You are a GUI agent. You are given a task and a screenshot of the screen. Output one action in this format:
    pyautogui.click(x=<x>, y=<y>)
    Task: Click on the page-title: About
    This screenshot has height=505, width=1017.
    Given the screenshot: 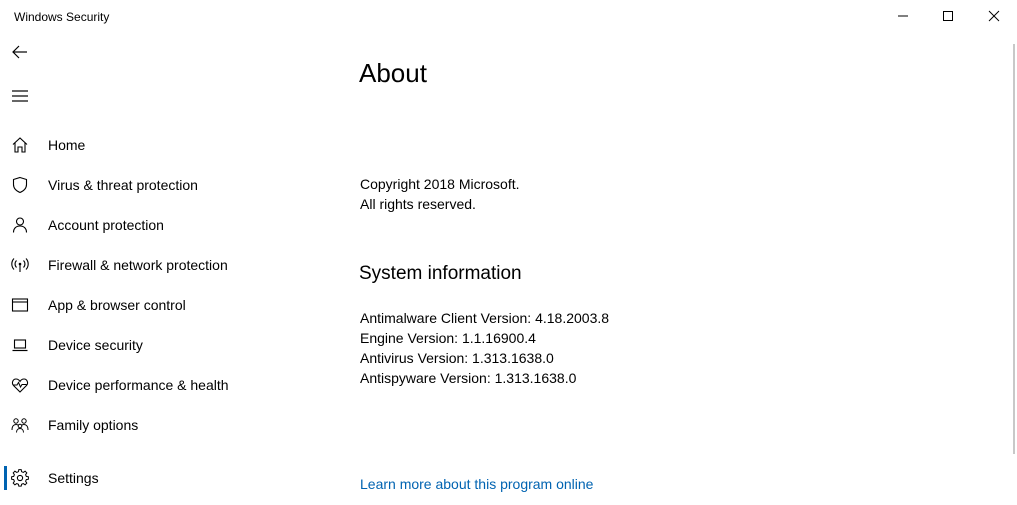 What is the action you would take?
    pyautogui.click(x=393, y=73)
    